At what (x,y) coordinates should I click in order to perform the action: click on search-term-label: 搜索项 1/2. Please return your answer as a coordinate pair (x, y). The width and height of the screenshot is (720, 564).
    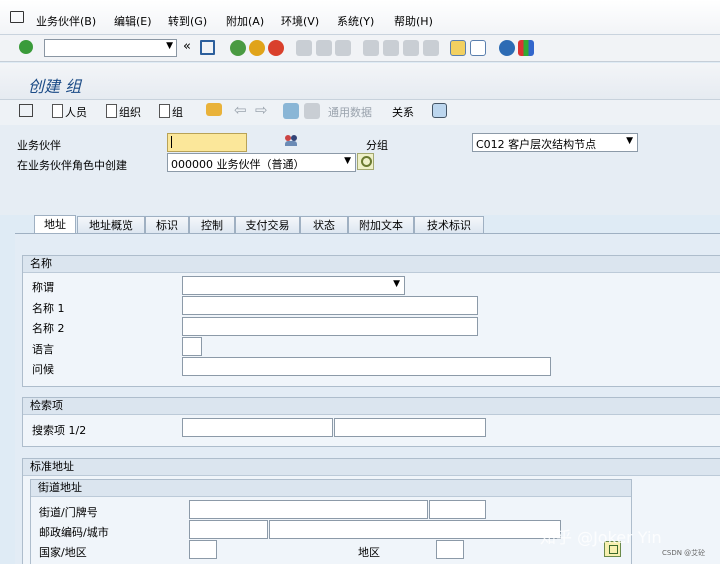
    Looking at the image, I should click on (59, 430).